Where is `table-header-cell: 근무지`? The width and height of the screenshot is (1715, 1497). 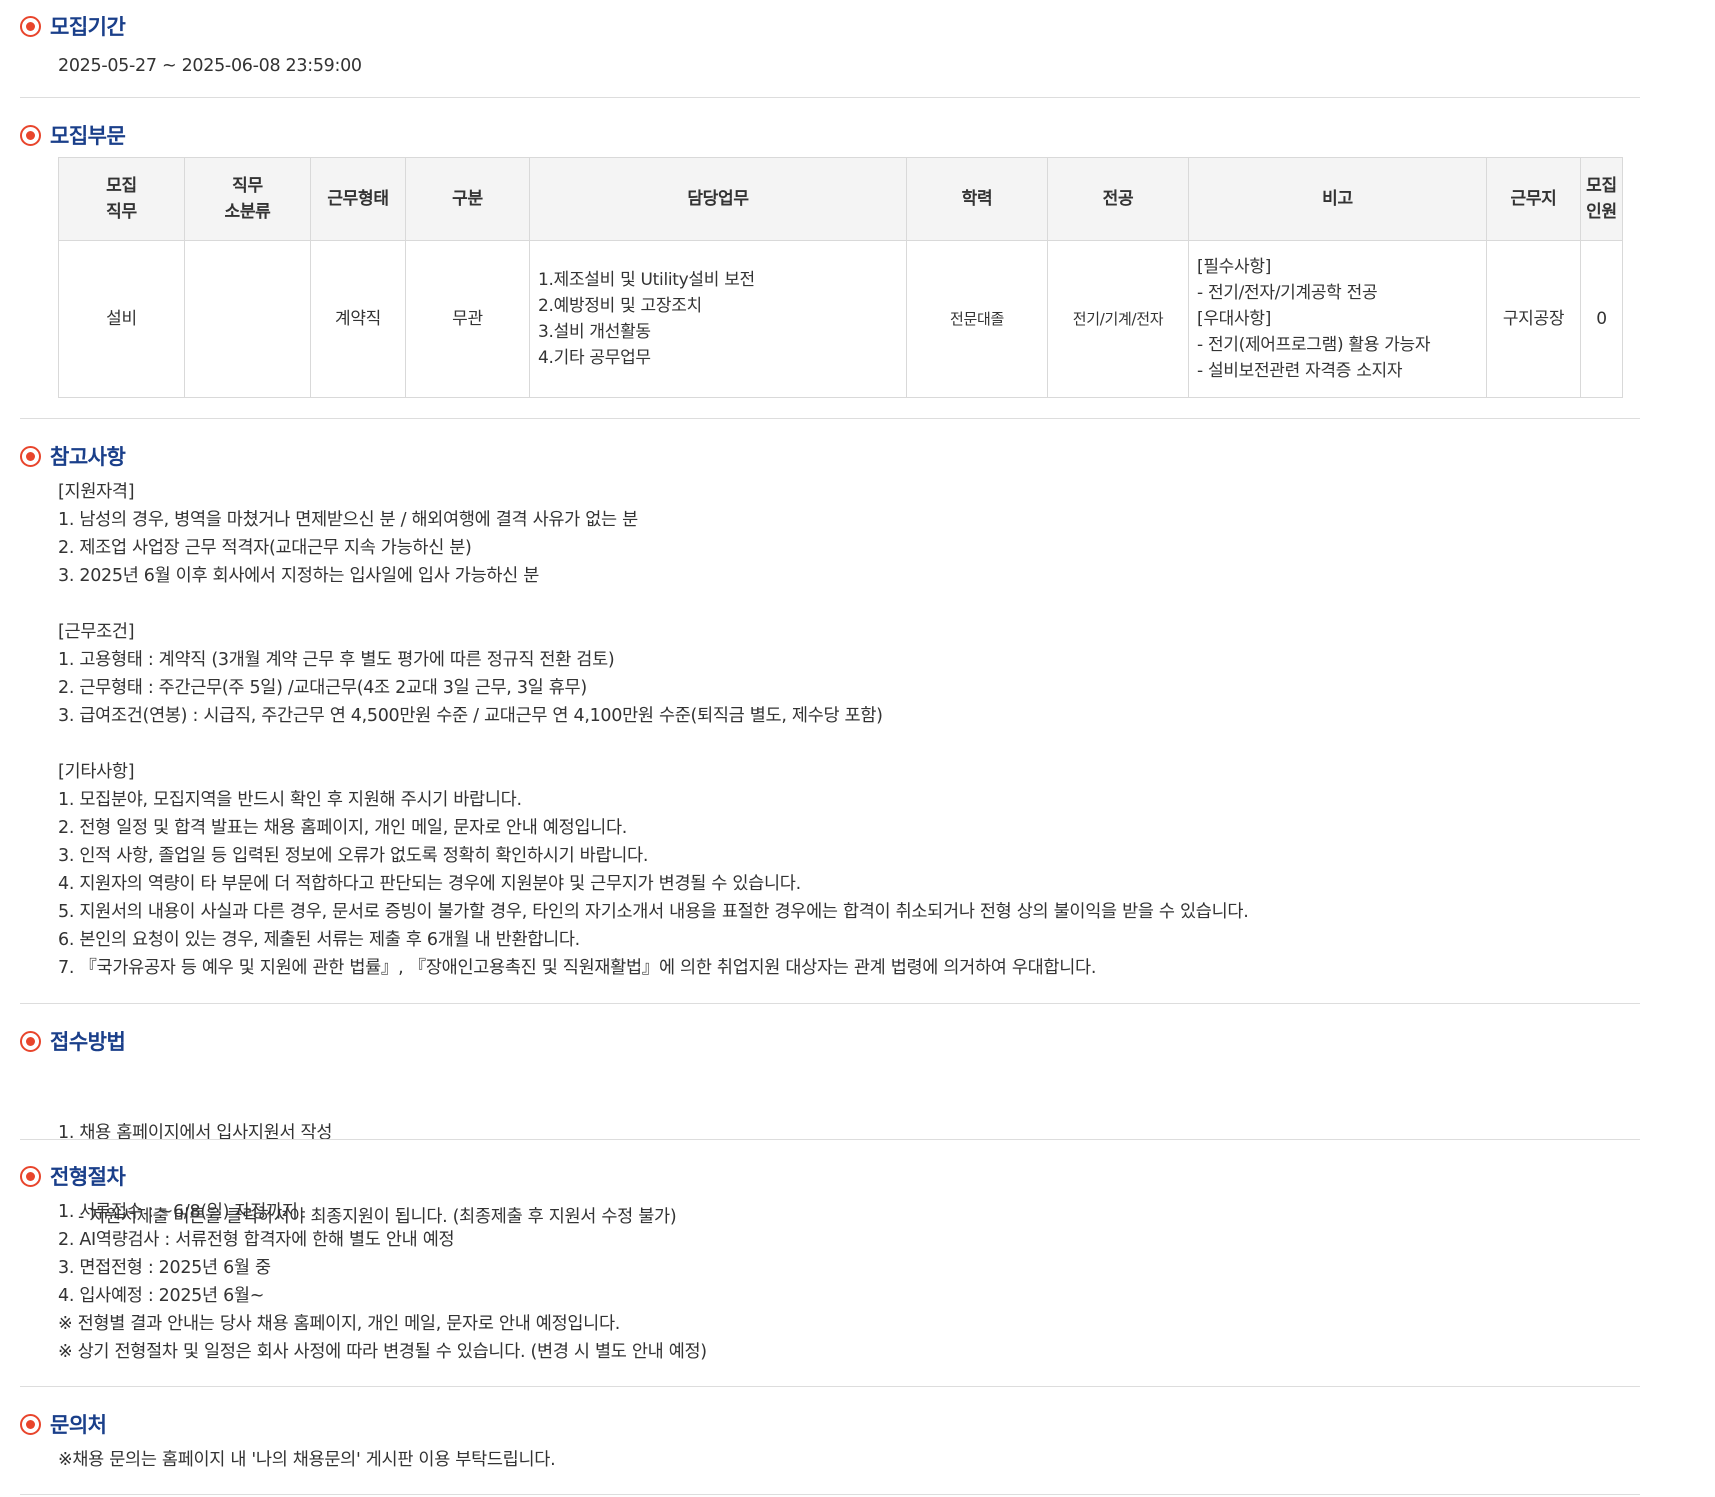
table-header-cell: 근무지 is located at coordinates (1533, 199).